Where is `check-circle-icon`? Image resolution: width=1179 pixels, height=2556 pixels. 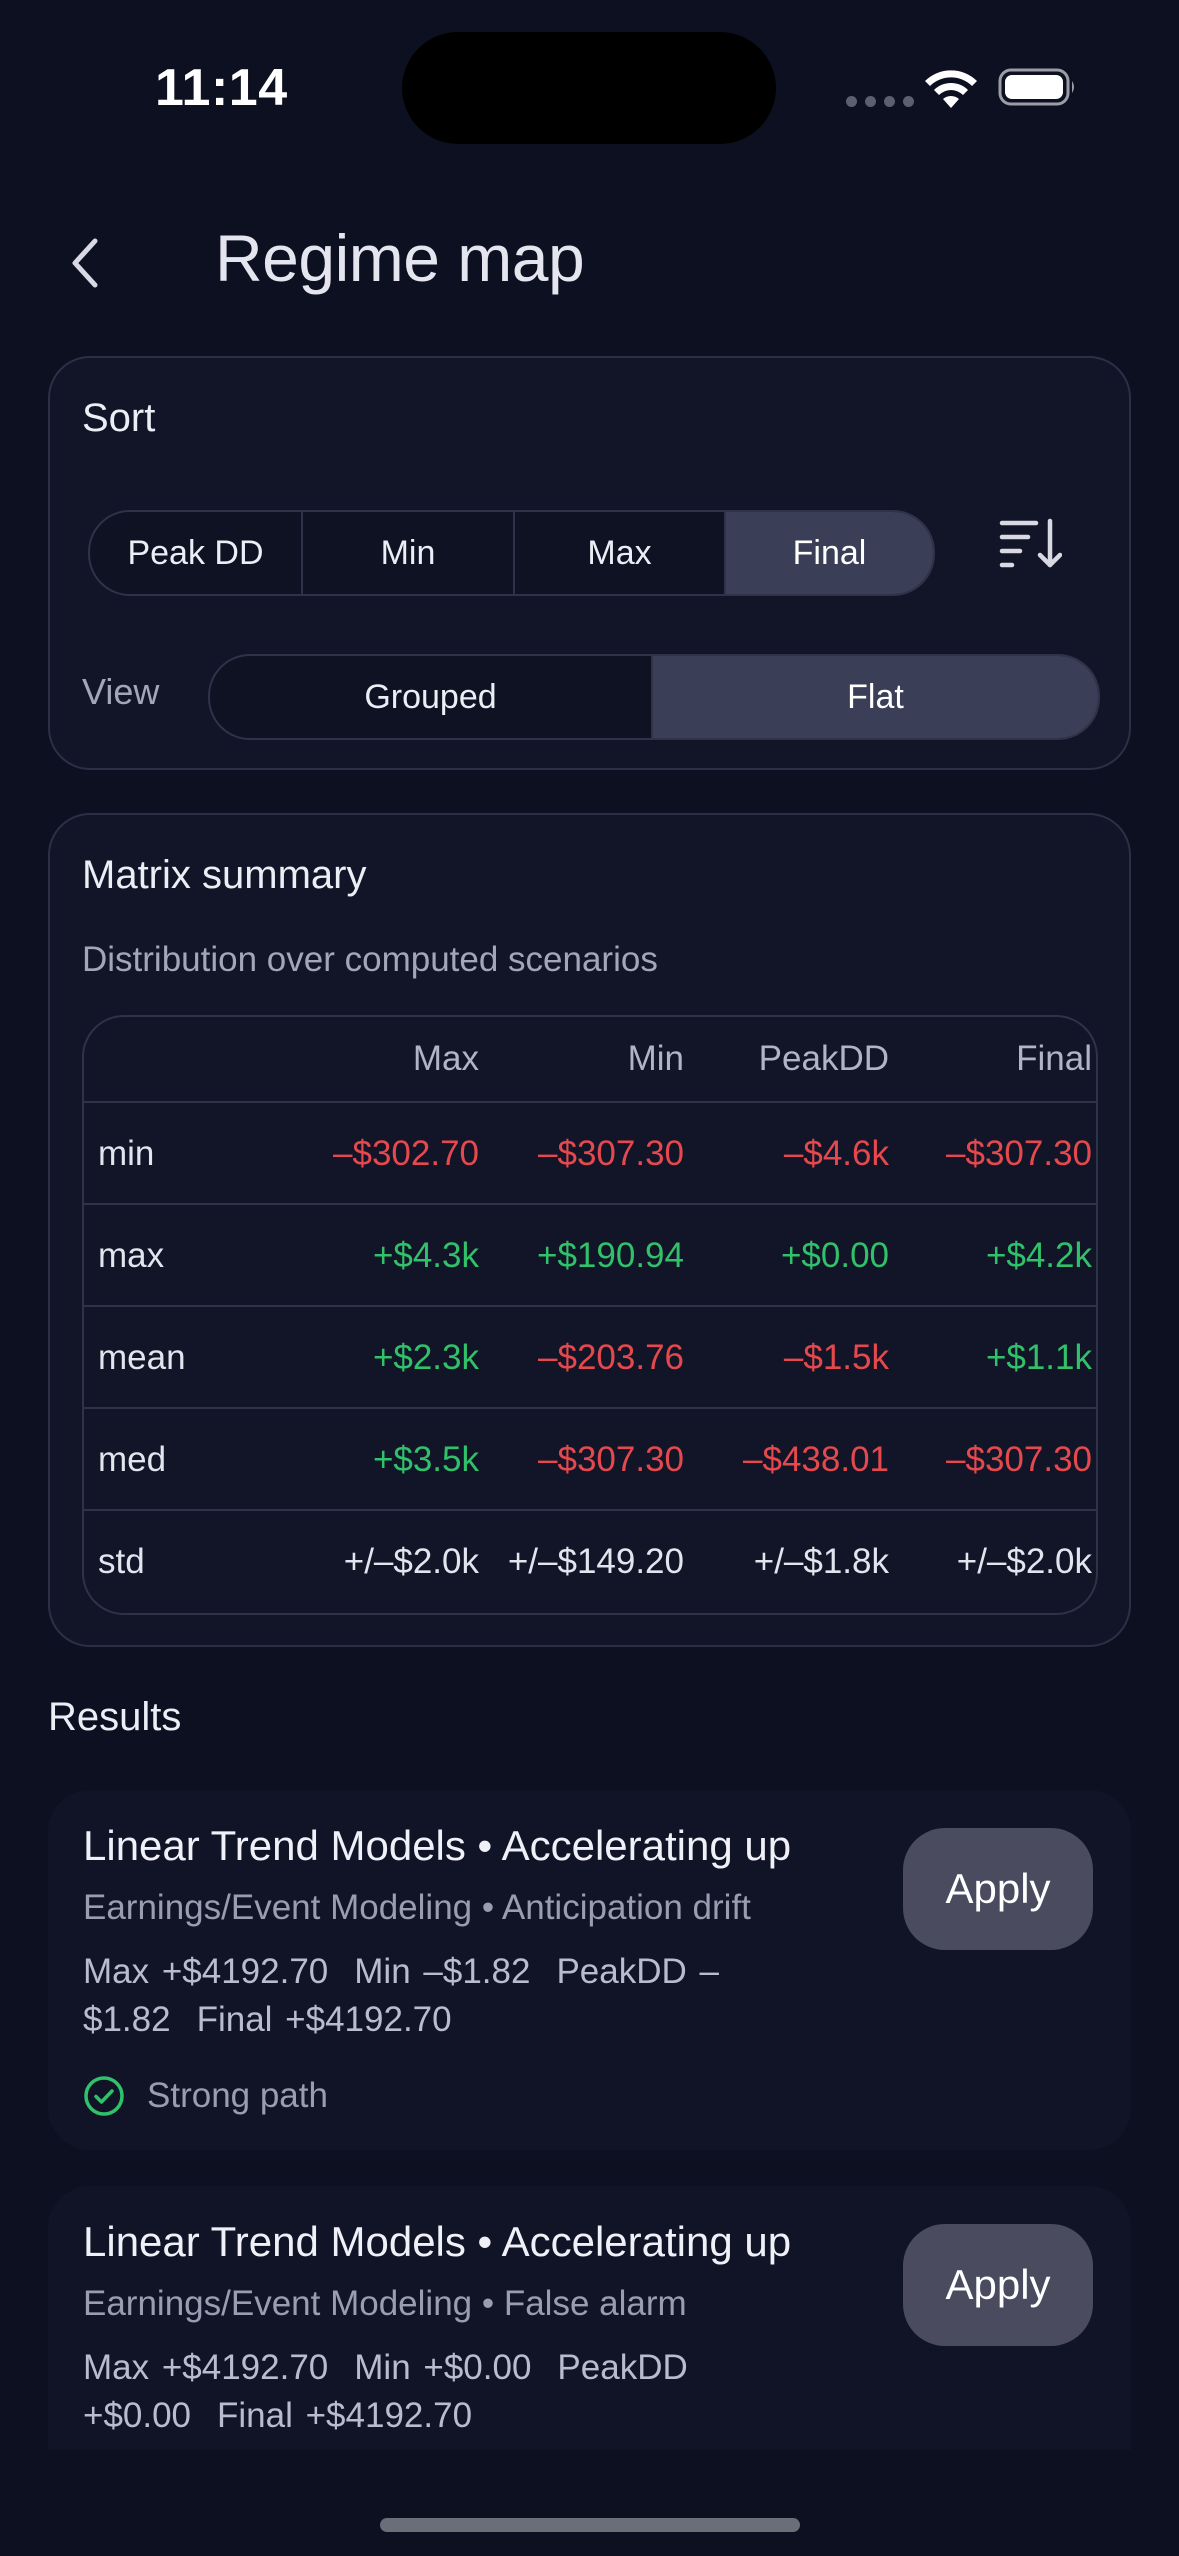
check-circle-icon is located at coordinates (104, 2096).